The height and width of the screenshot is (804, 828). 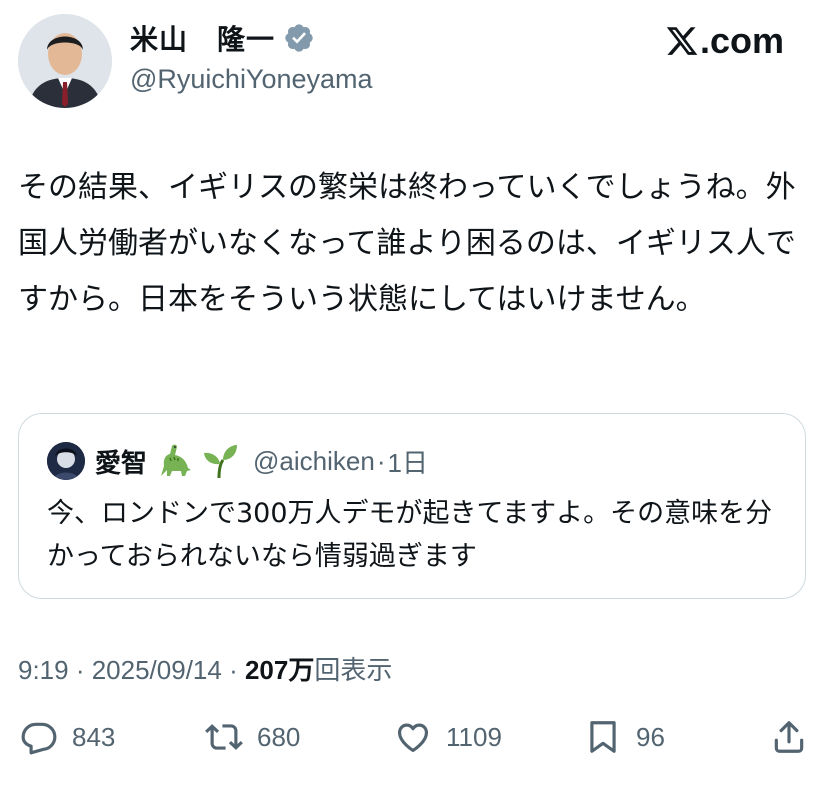 What do you see at coordinates (224, 737) in the screenshot?
I see `repost-icon` at bounding box center [224, 737].